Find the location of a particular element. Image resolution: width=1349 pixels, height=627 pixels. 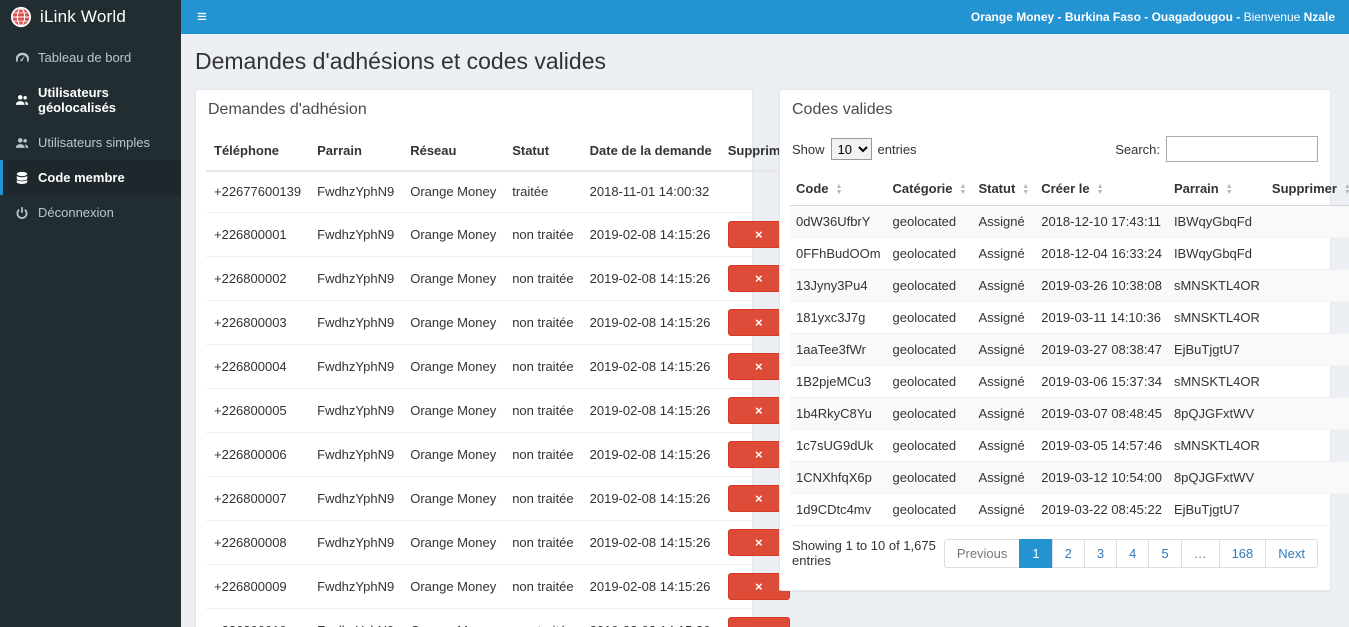

sidebar-item-utilisateurs-simples: Utilisateurs simples is located at coordinates (90, 142).